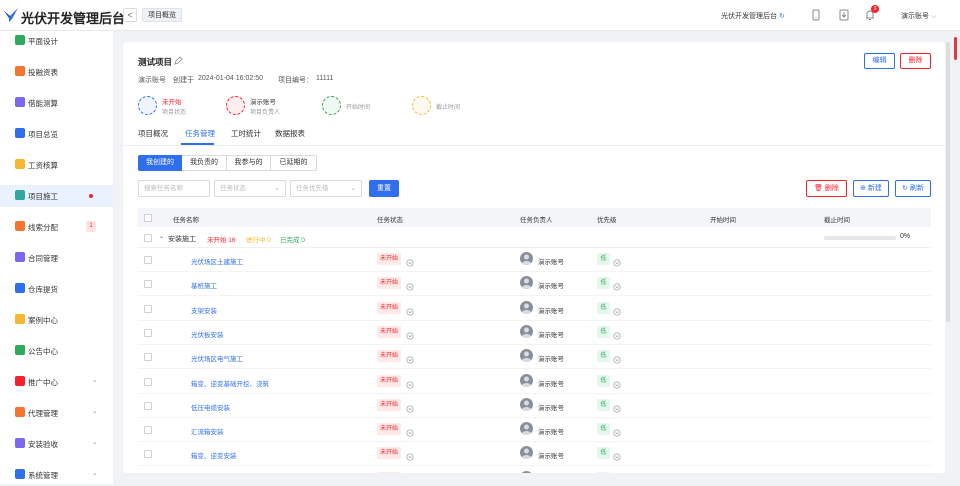  What do you see at coordinates (160, 163) in the screenshot?
I see `filter-created-by-me: 我创建的` at bounding box center [160, 163].